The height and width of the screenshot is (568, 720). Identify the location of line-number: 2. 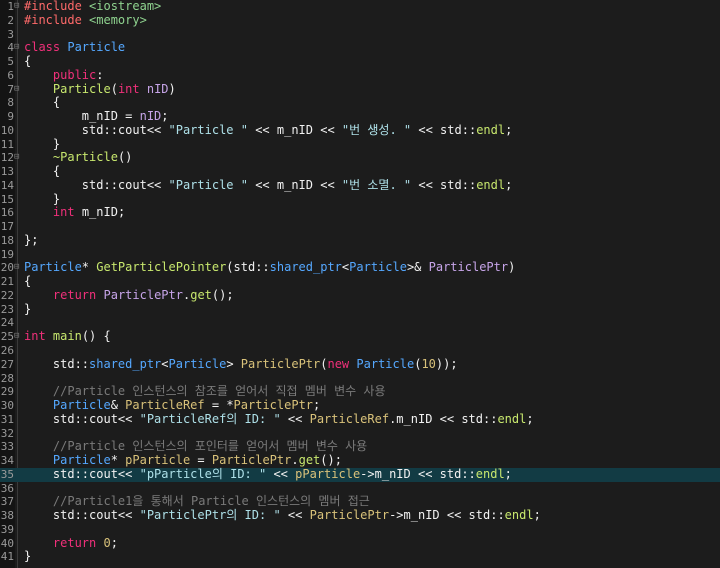
(10, 20).